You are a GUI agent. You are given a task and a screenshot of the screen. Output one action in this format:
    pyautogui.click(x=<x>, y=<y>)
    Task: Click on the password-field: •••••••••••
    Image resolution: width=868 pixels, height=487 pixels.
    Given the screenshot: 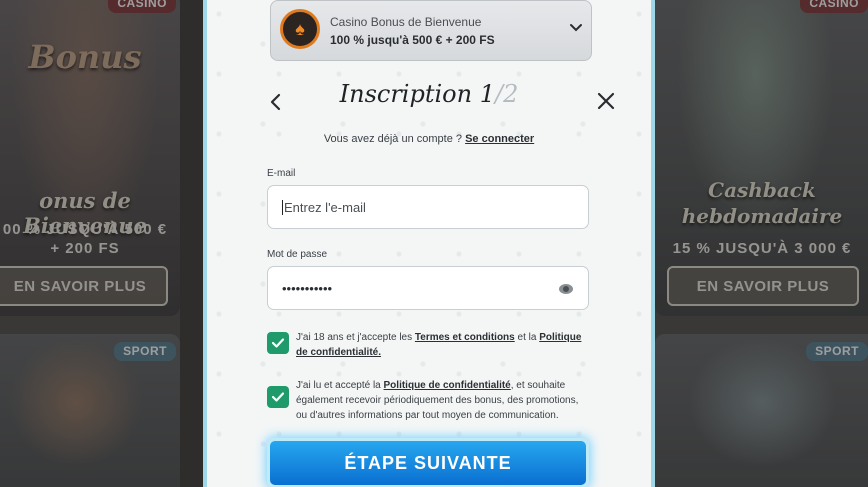 What is the action you would take?
    pyautogui.click(x=307, y=288)
    